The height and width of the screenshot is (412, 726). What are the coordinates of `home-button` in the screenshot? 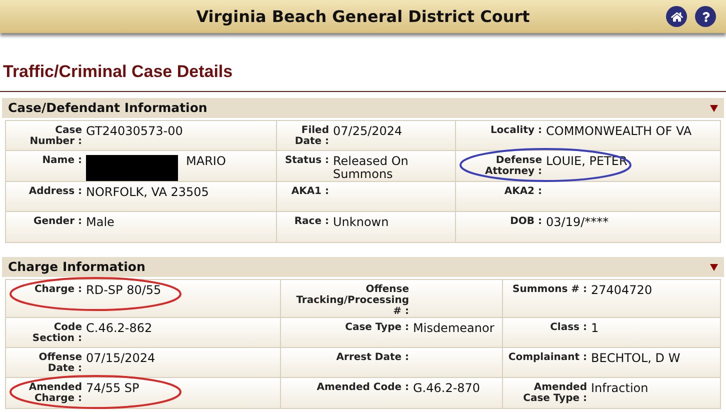 It's located at (676, 16).